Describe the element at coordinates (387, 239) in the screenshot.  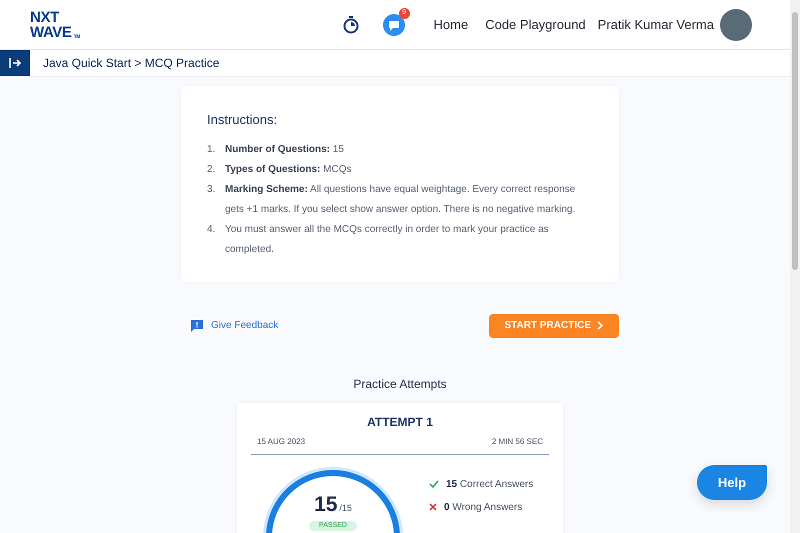
I see `instruction-text: You must answer all the MCQs correctly in order to mark your practice as completed.` at that location.